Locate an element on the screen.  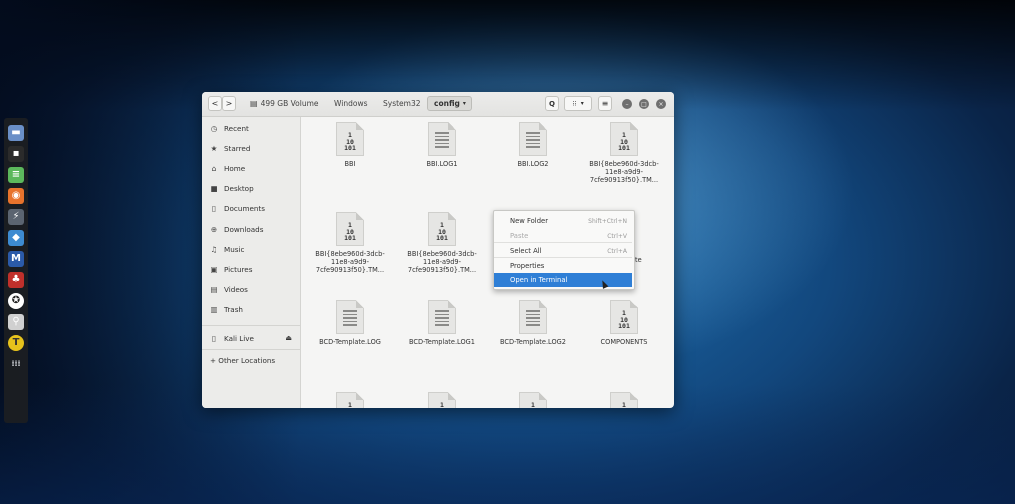
breadcrumb-system32: System32 is located at coordinates (402, 103).